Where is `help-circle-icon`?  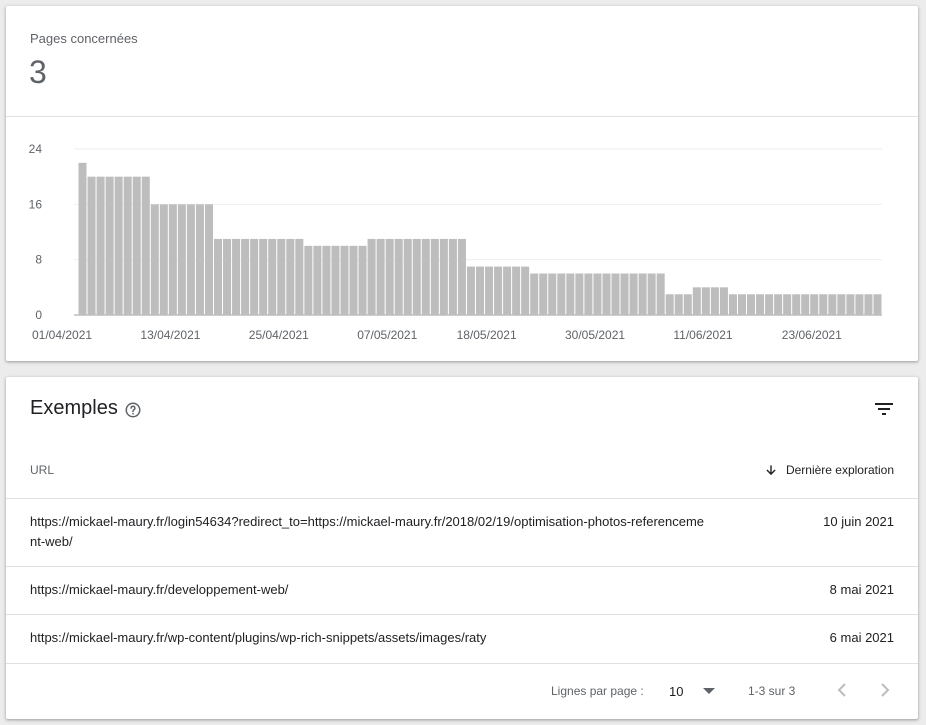
help-circle-icon is located at coordinates (133, 410).